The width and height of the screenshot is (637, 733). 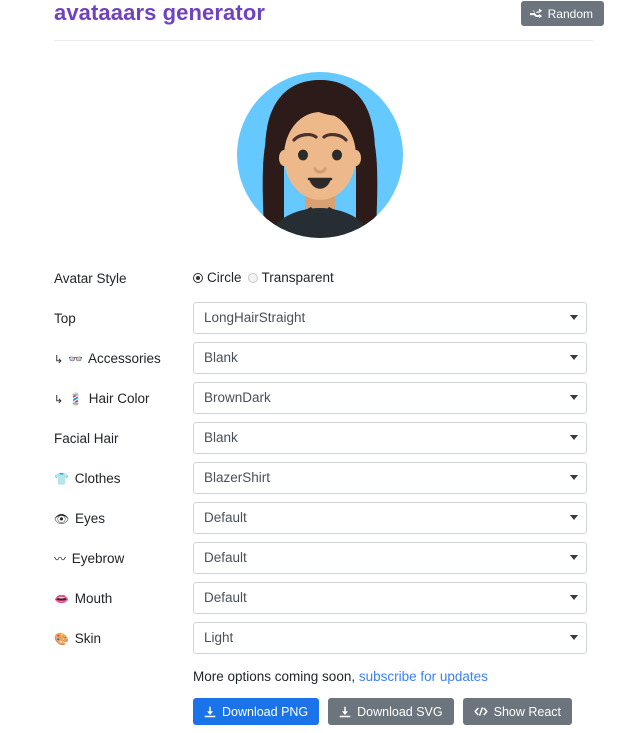 I want to click on form-row-avatar-style: Avatar Style Circle Transparent, so click(x=318, y=282).